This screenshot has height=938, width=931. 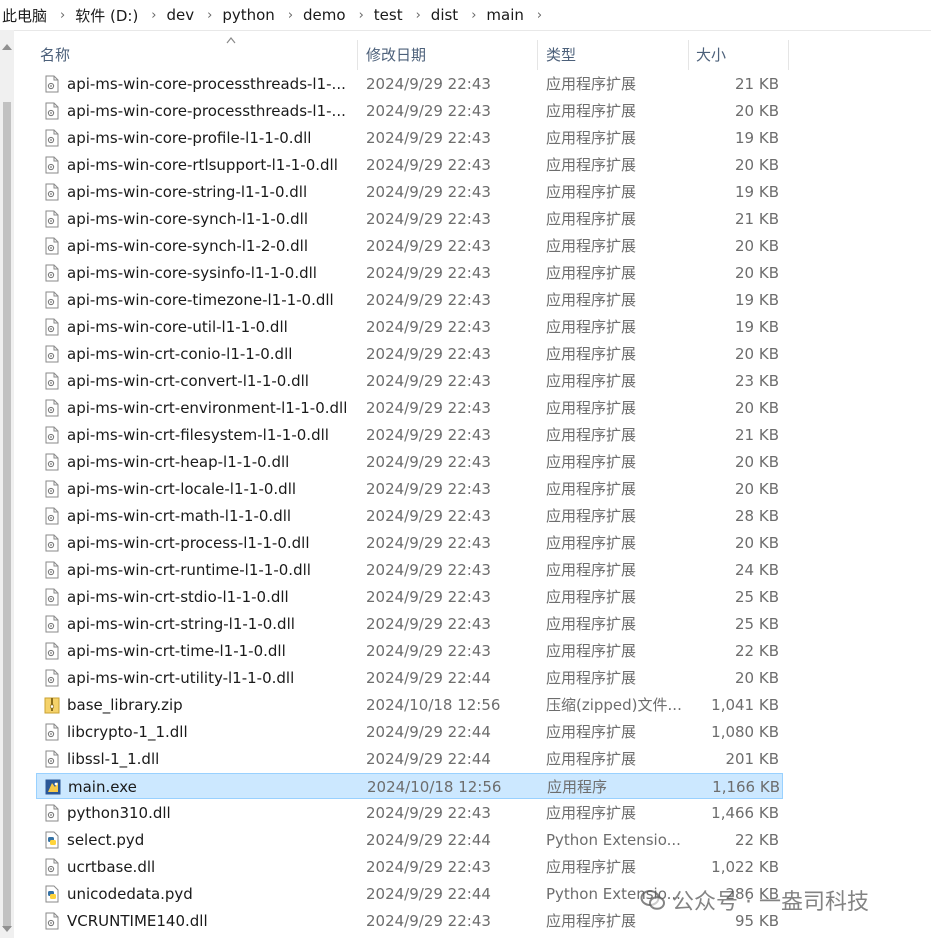 I want to click on breadcrumb-item: 此电脑, so click(x=27, y=15).